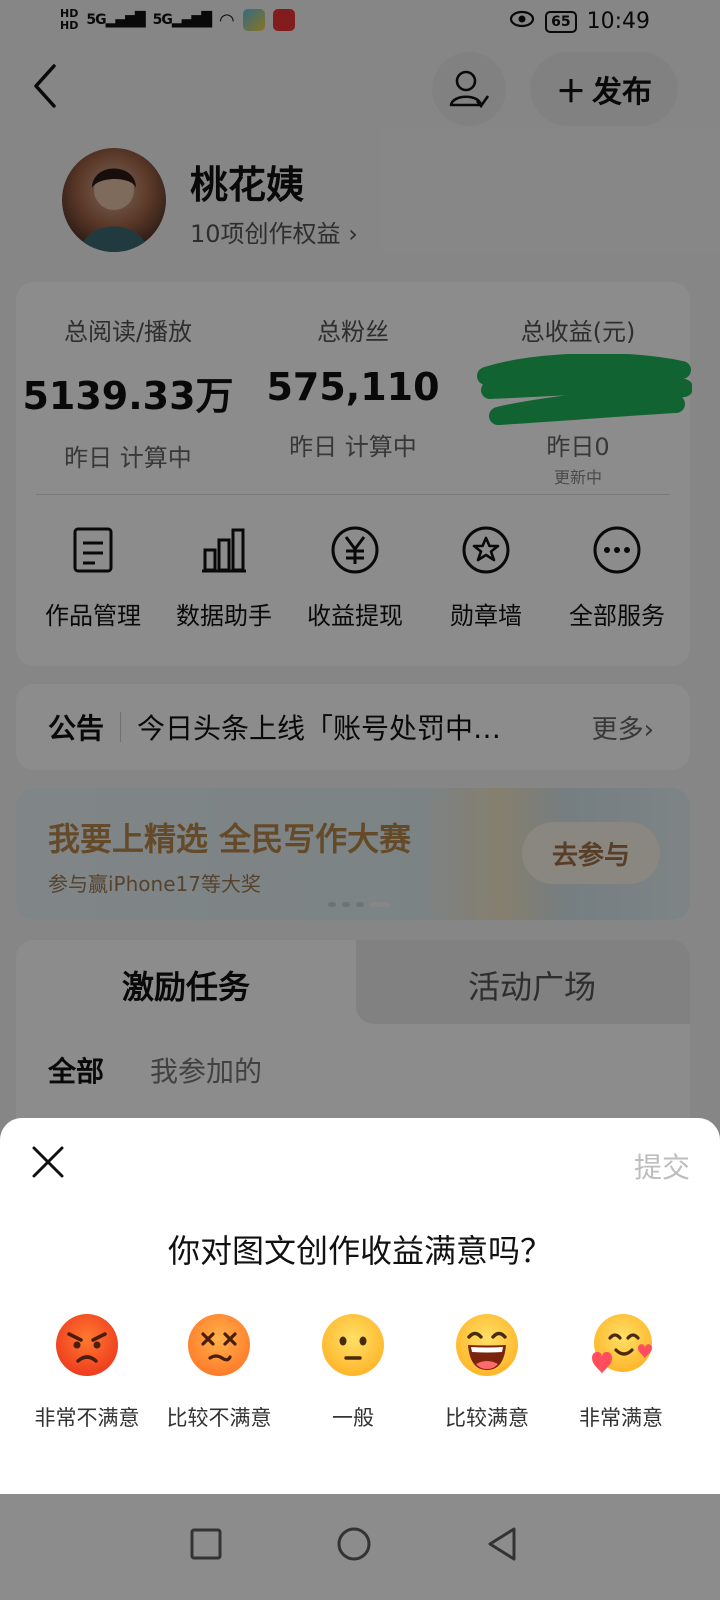 The width and height of the screenshot is (720, 1600). I want to click on rating-very-satisfied: 非常满意, so click(621, 1372).